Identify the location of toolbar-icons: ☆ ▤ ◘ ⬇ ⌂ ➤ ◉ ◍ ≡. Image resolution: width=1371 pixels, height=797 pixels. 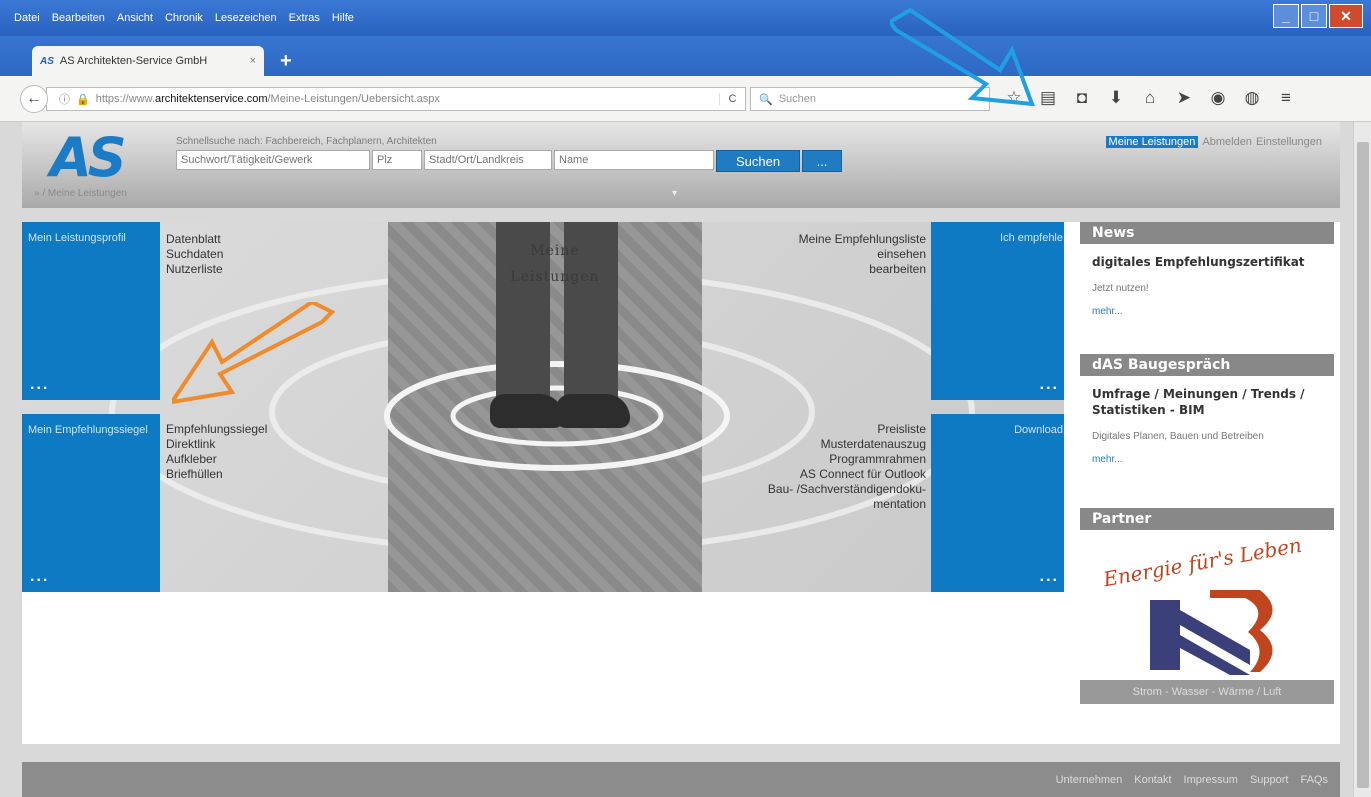
(1150, 98).